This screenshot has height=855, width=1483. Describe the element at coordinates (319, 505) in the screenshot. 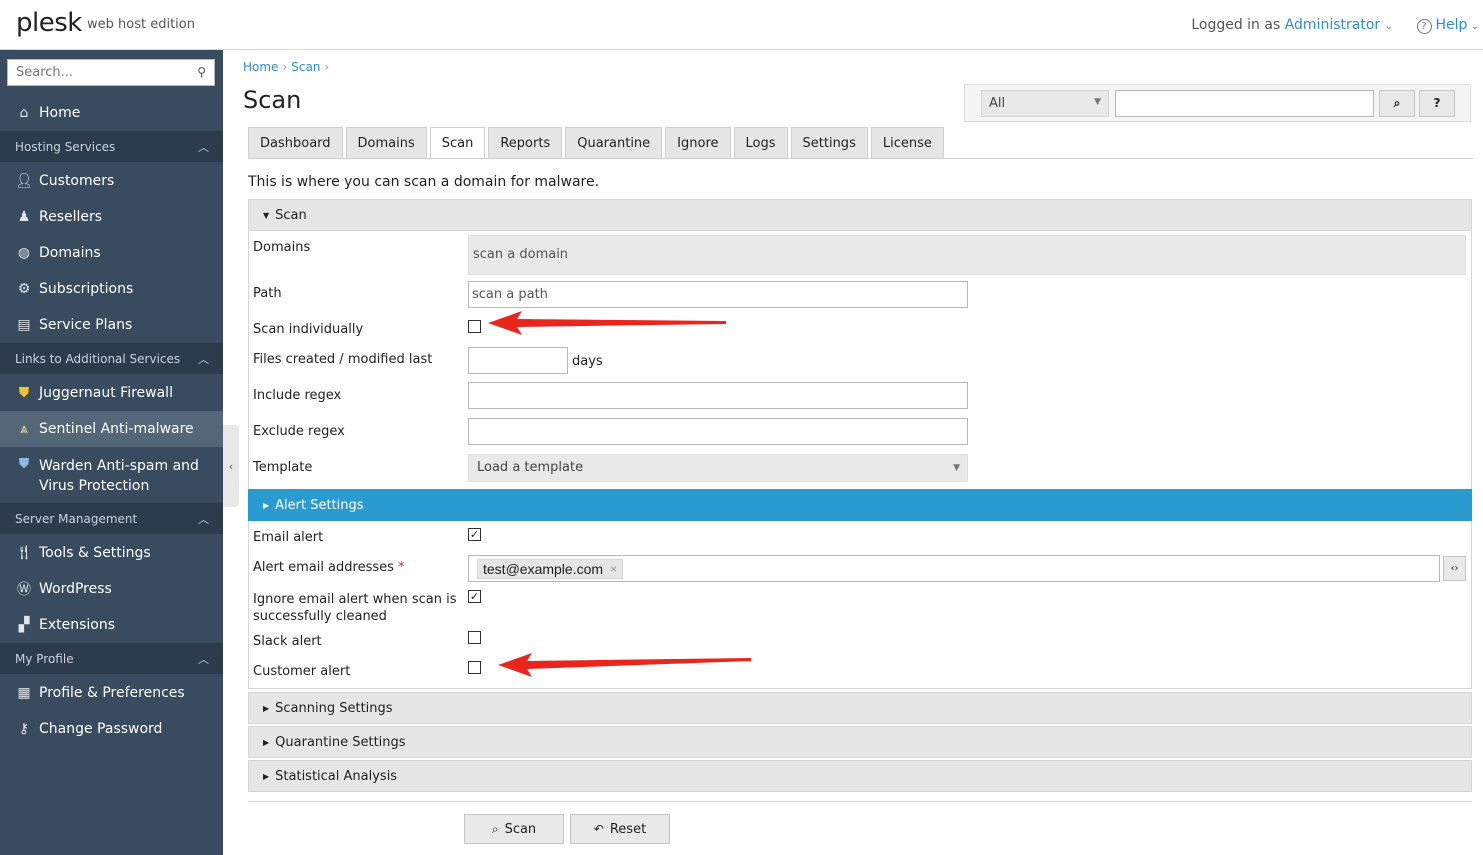

I see `section-title: Alert Settings` at that location.